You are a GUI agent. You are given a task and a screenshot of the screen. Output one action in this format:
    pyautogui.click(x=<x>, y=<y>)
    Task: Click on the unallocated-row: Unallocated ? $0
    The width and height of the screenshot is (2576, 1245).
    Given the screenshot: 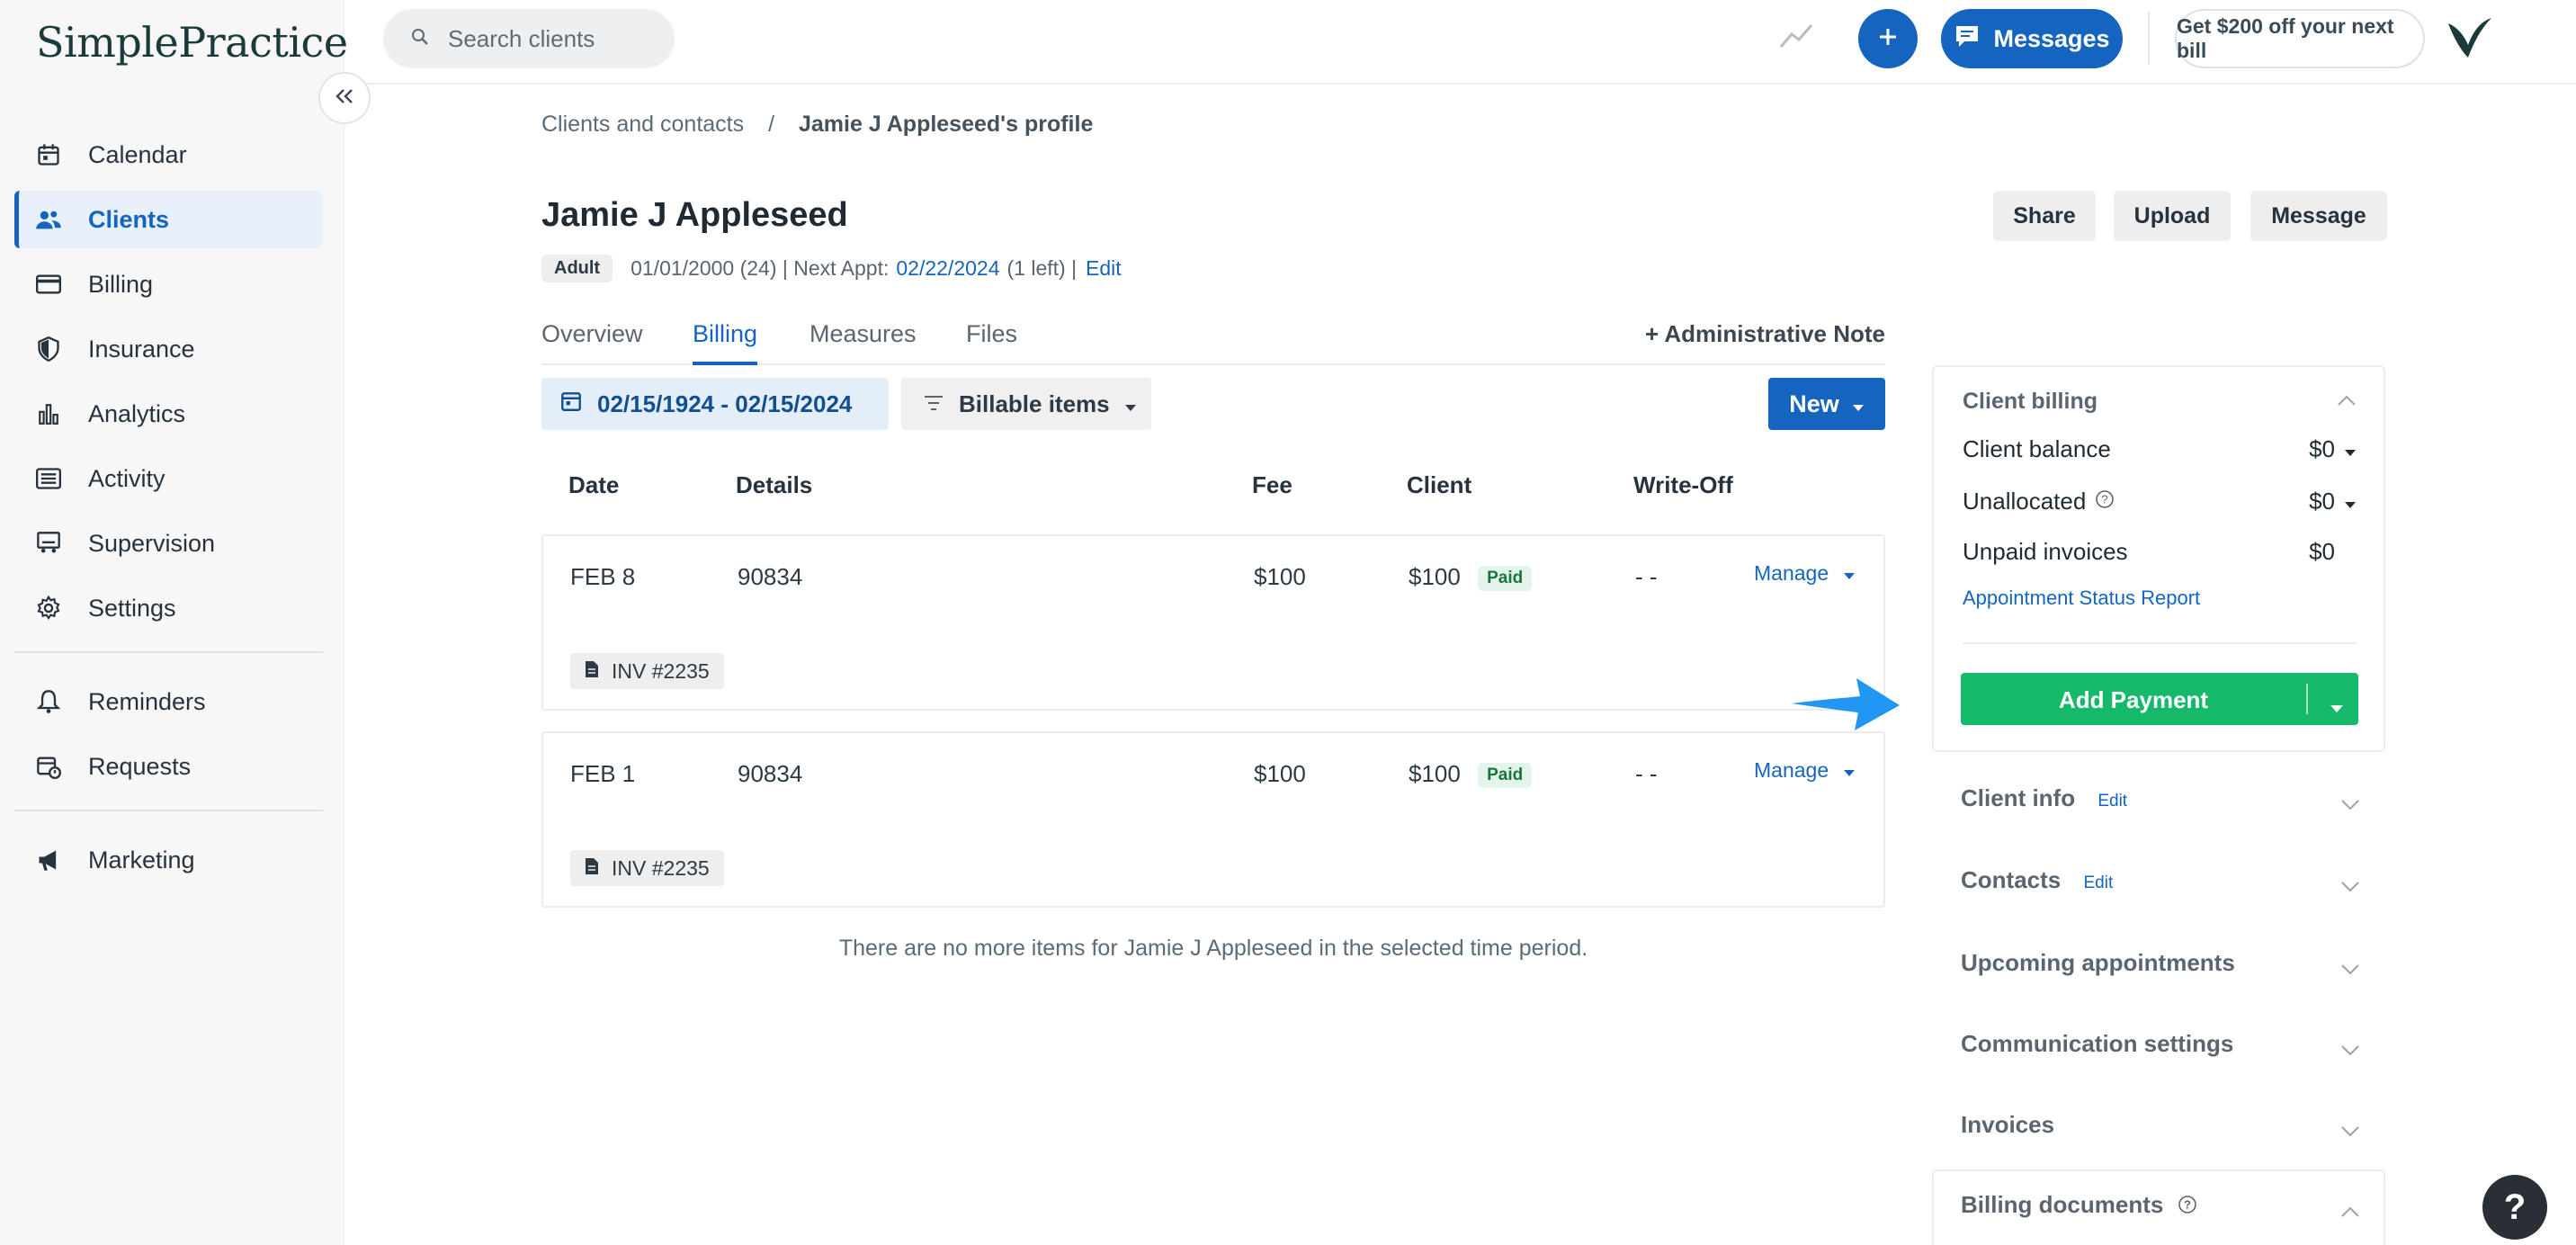 What is the action you would take?
    pyautogui.click(x=2160, y=501)
    